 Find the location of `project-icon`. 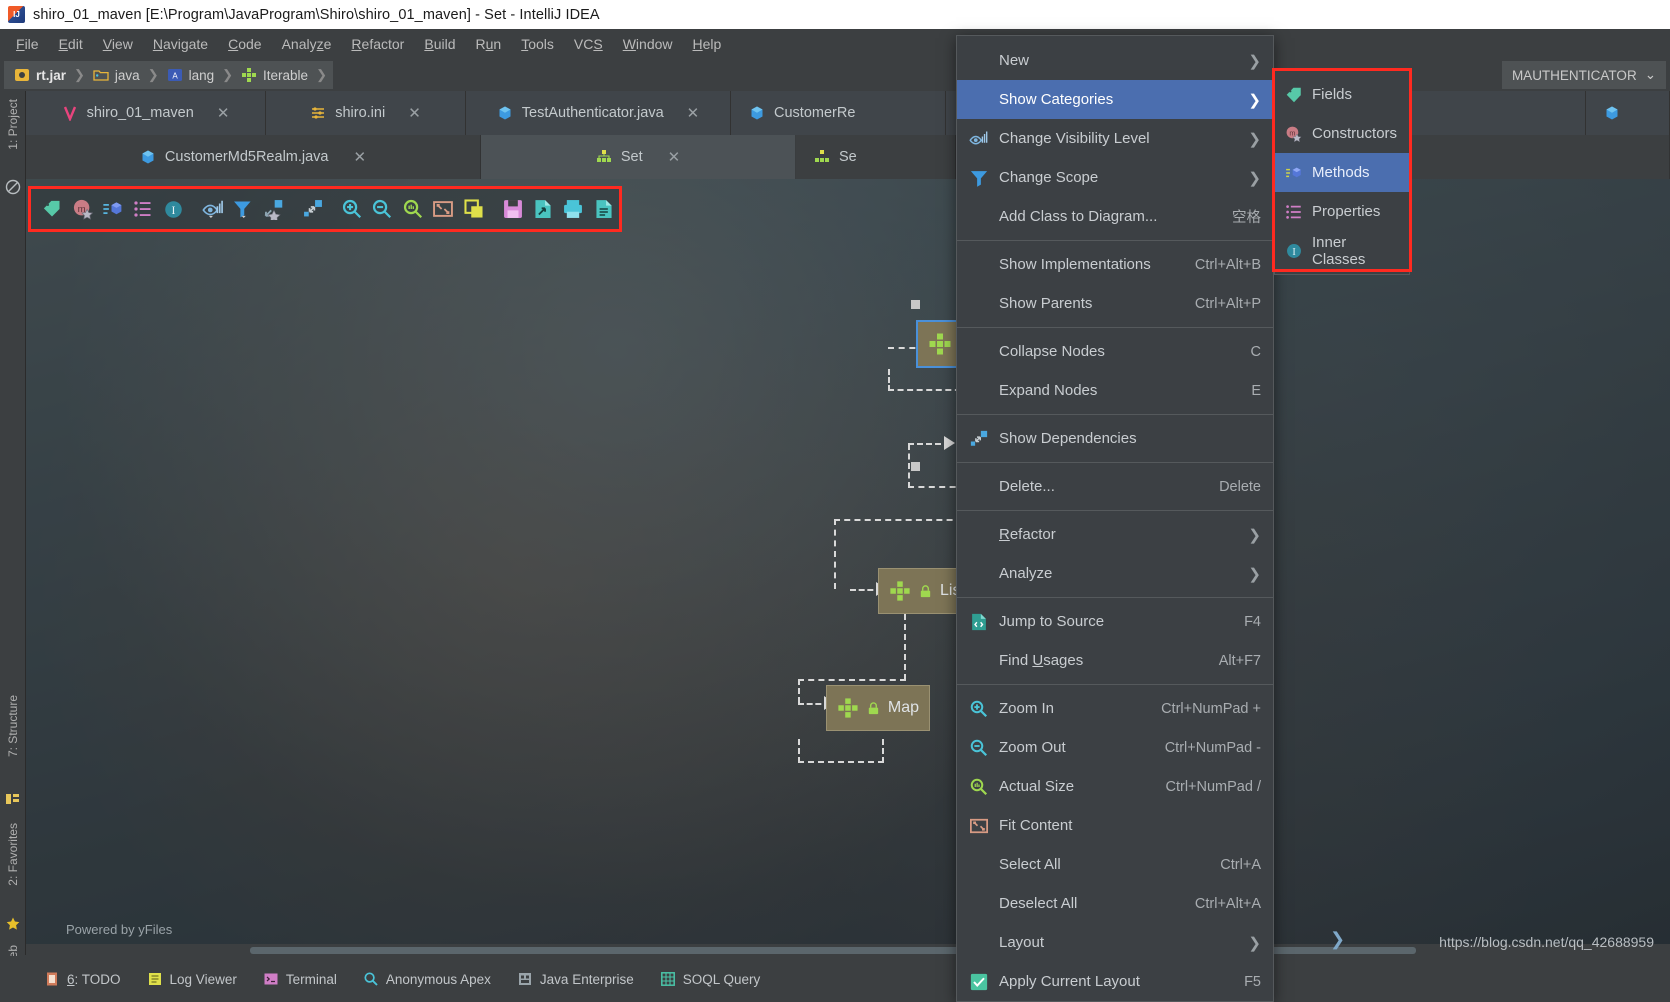

project-icon is located at coordinates (13, 187).